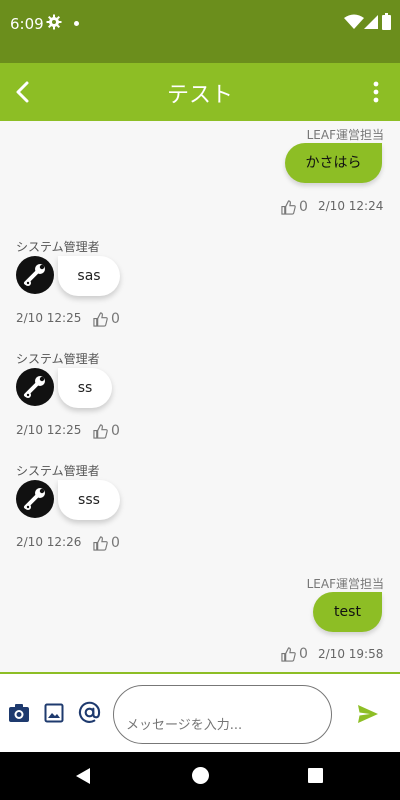 Image resolution: width=400 pixels, height=800 pixels. What do you see at coordinates (27, 24) in the screenshot?
I see `status-time: 6:09` at bounding box center [27, 24].